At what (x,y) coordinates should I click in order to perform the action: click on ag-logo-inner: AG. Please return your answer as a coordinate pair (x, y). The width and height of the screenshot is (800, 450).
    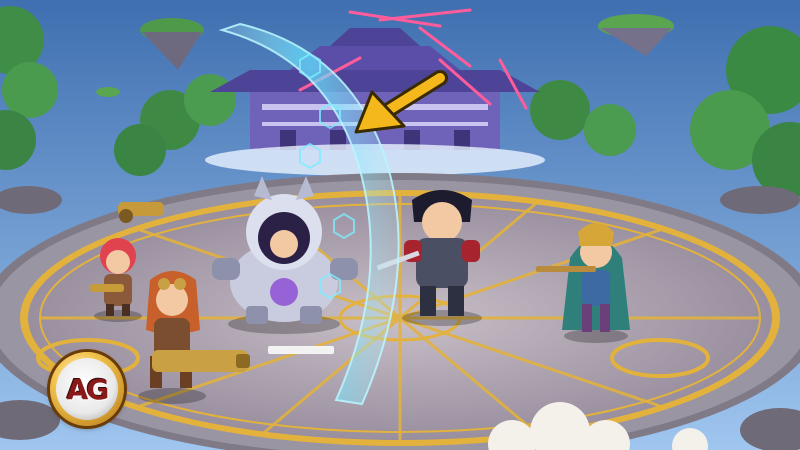
    Looking at the image, I should click on (87, 389).